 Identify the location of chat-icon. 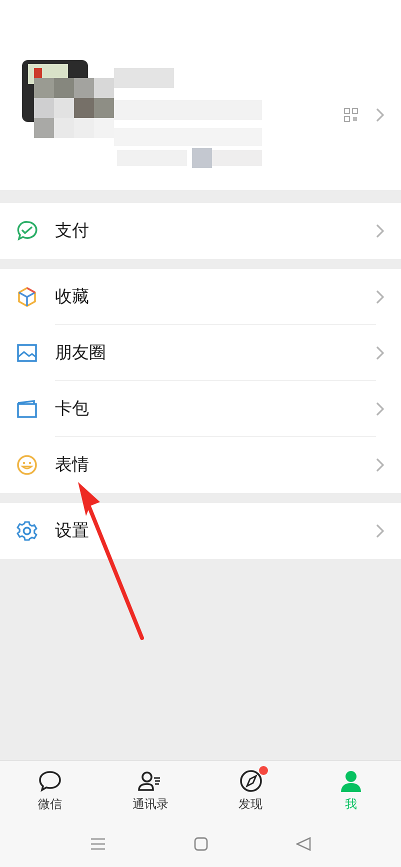
(50, 781).